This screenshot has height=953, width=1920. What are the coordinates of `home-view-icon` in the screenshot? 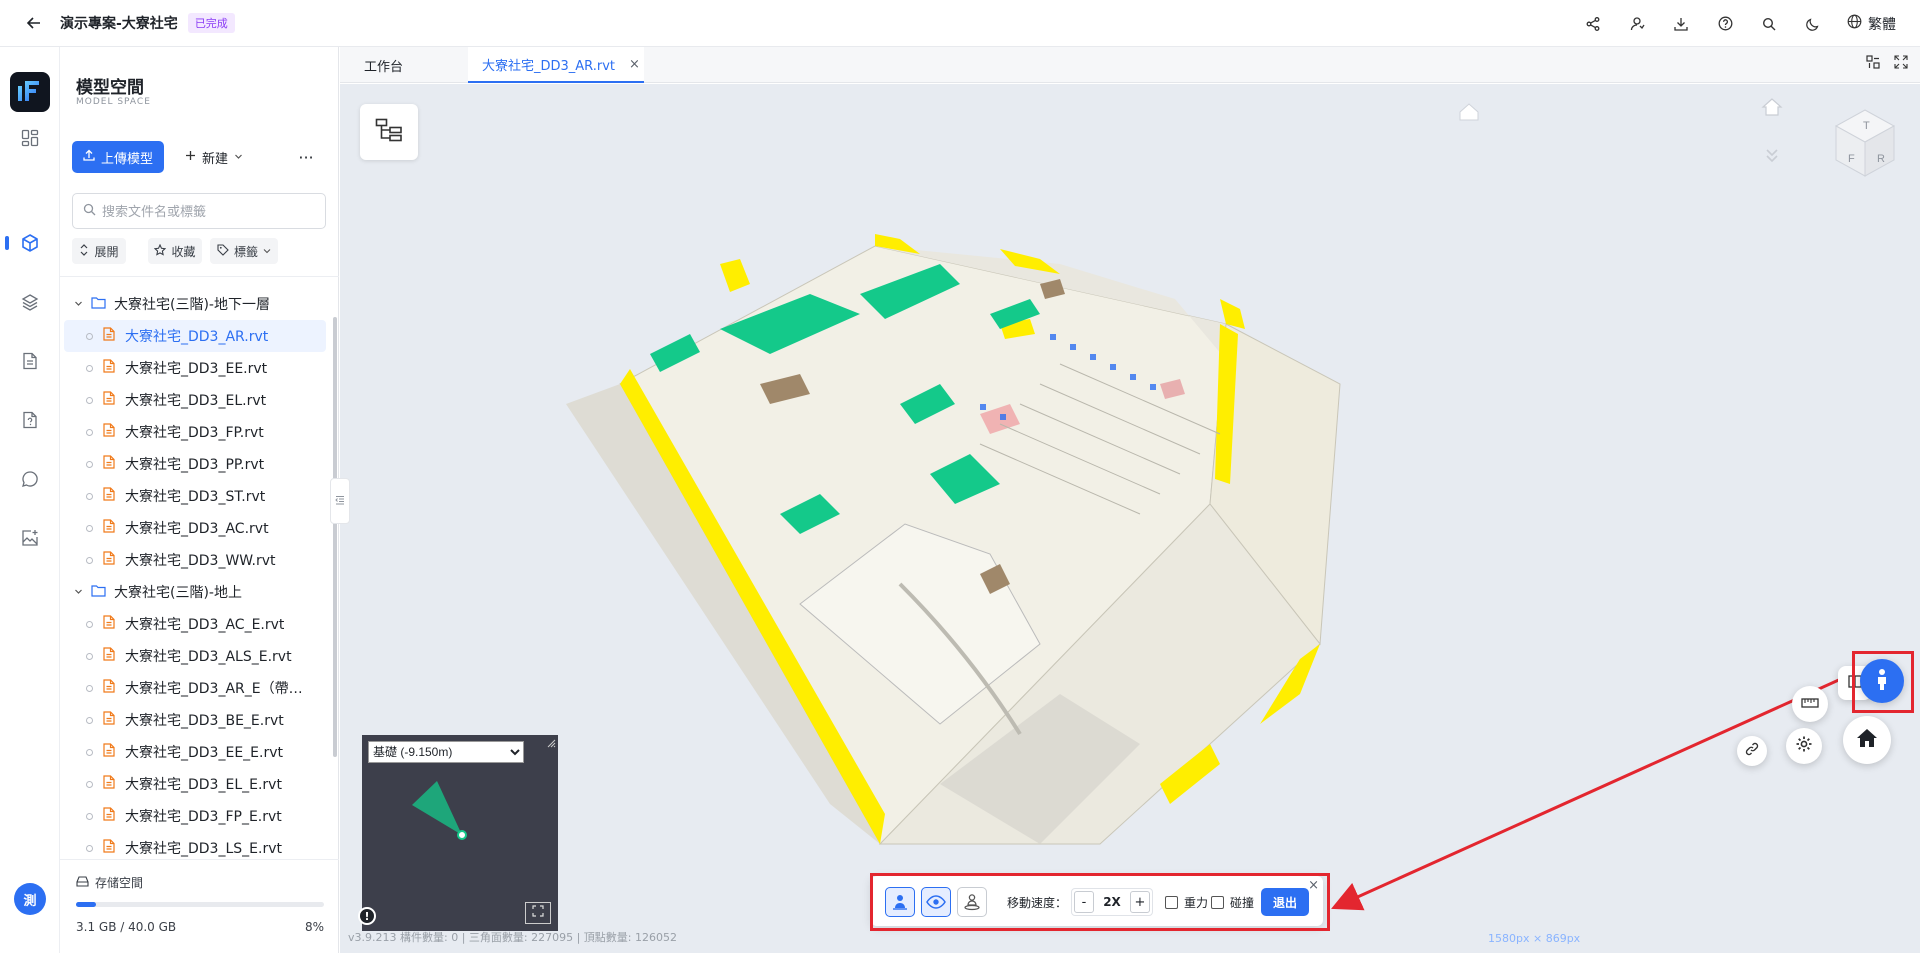 It's located at (1772, 109).